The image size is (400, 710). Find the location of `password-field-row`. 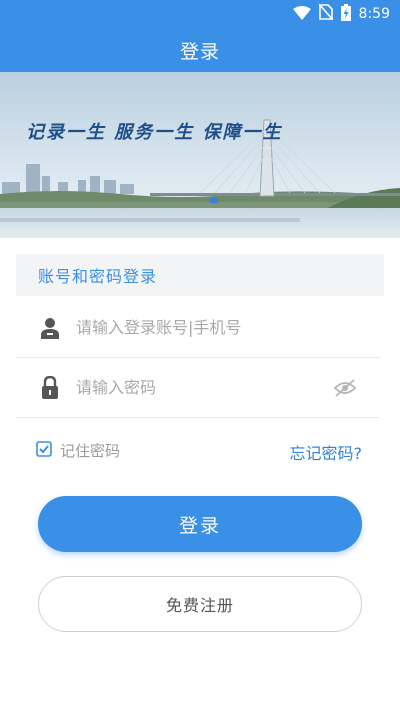

password-field-row is located at coordinates (198, 388).